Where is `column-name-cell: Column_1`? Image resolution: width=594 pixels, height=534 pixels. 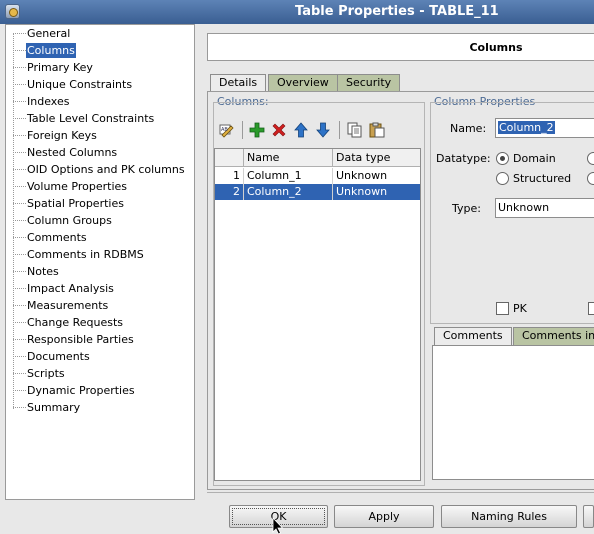
column-name-cell: Column_1 is located at coordinates (288, 176).